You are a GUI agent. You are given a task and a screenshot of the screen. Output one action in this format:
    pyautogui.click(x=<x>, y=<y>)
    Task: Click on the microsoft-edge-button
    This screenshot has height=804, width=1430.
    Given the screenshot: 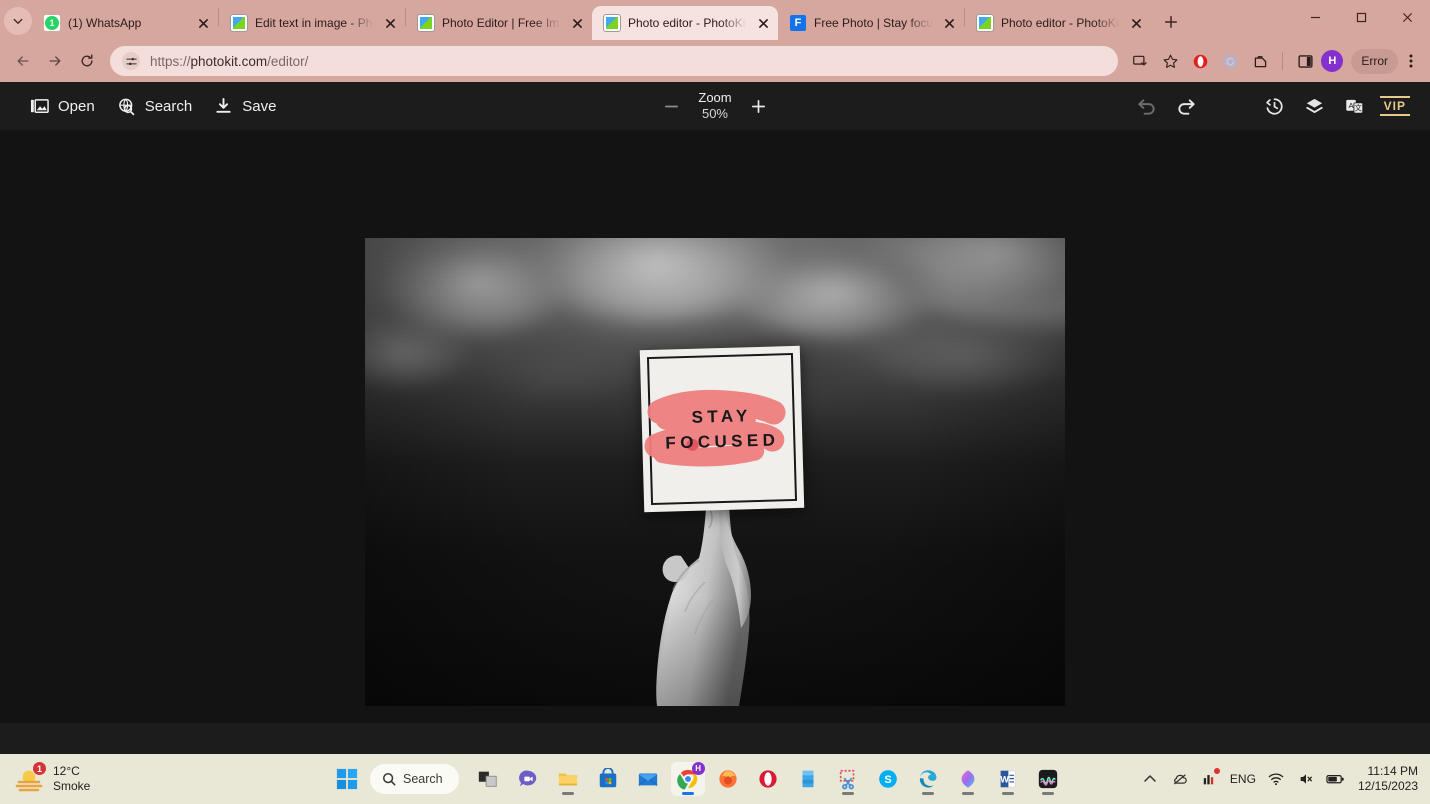 What is the action you would take?
    pyautogui.click(x=928, y=779)
    